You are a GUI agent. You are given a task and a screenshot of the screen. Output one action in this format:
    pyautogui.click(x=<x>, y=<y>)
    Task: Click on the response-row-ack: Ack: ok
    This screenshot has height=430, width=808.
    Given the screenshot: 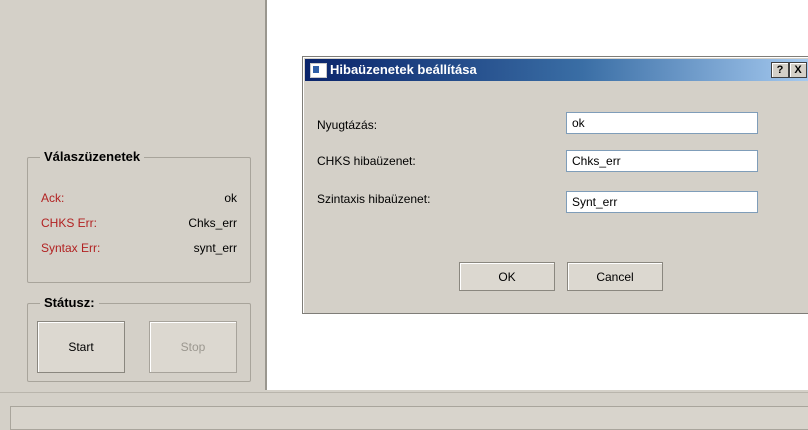 What is the action you would take?
    pyautogui.click(x=139, y=201)
    